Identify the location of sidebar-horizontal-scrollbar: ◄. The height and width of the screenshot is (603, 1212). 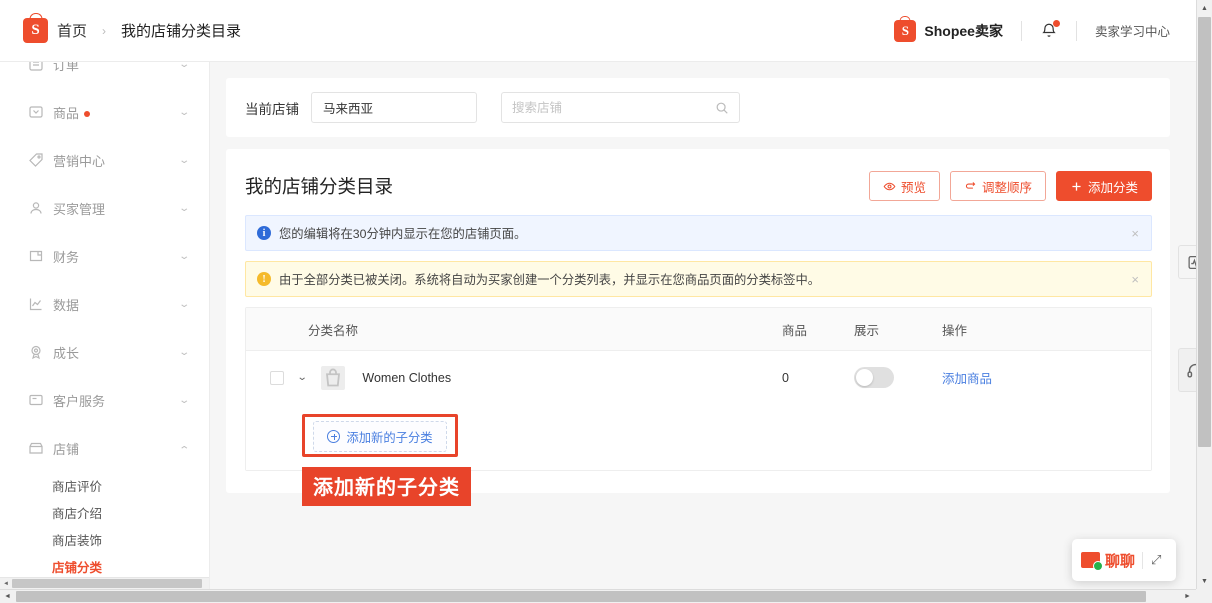
(104, 583).